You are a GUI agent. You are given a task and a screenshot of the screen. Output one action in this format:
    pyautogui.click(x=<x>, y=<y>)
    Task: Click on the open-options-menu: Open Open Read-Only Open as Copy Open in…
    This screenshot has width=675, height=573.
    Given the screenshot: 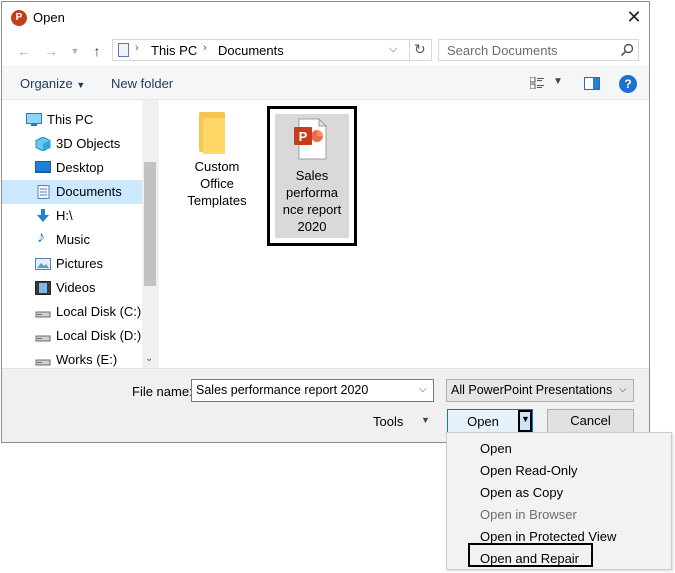 What is the action you would take?
    pyautogui.click(x=559, y=501)
    